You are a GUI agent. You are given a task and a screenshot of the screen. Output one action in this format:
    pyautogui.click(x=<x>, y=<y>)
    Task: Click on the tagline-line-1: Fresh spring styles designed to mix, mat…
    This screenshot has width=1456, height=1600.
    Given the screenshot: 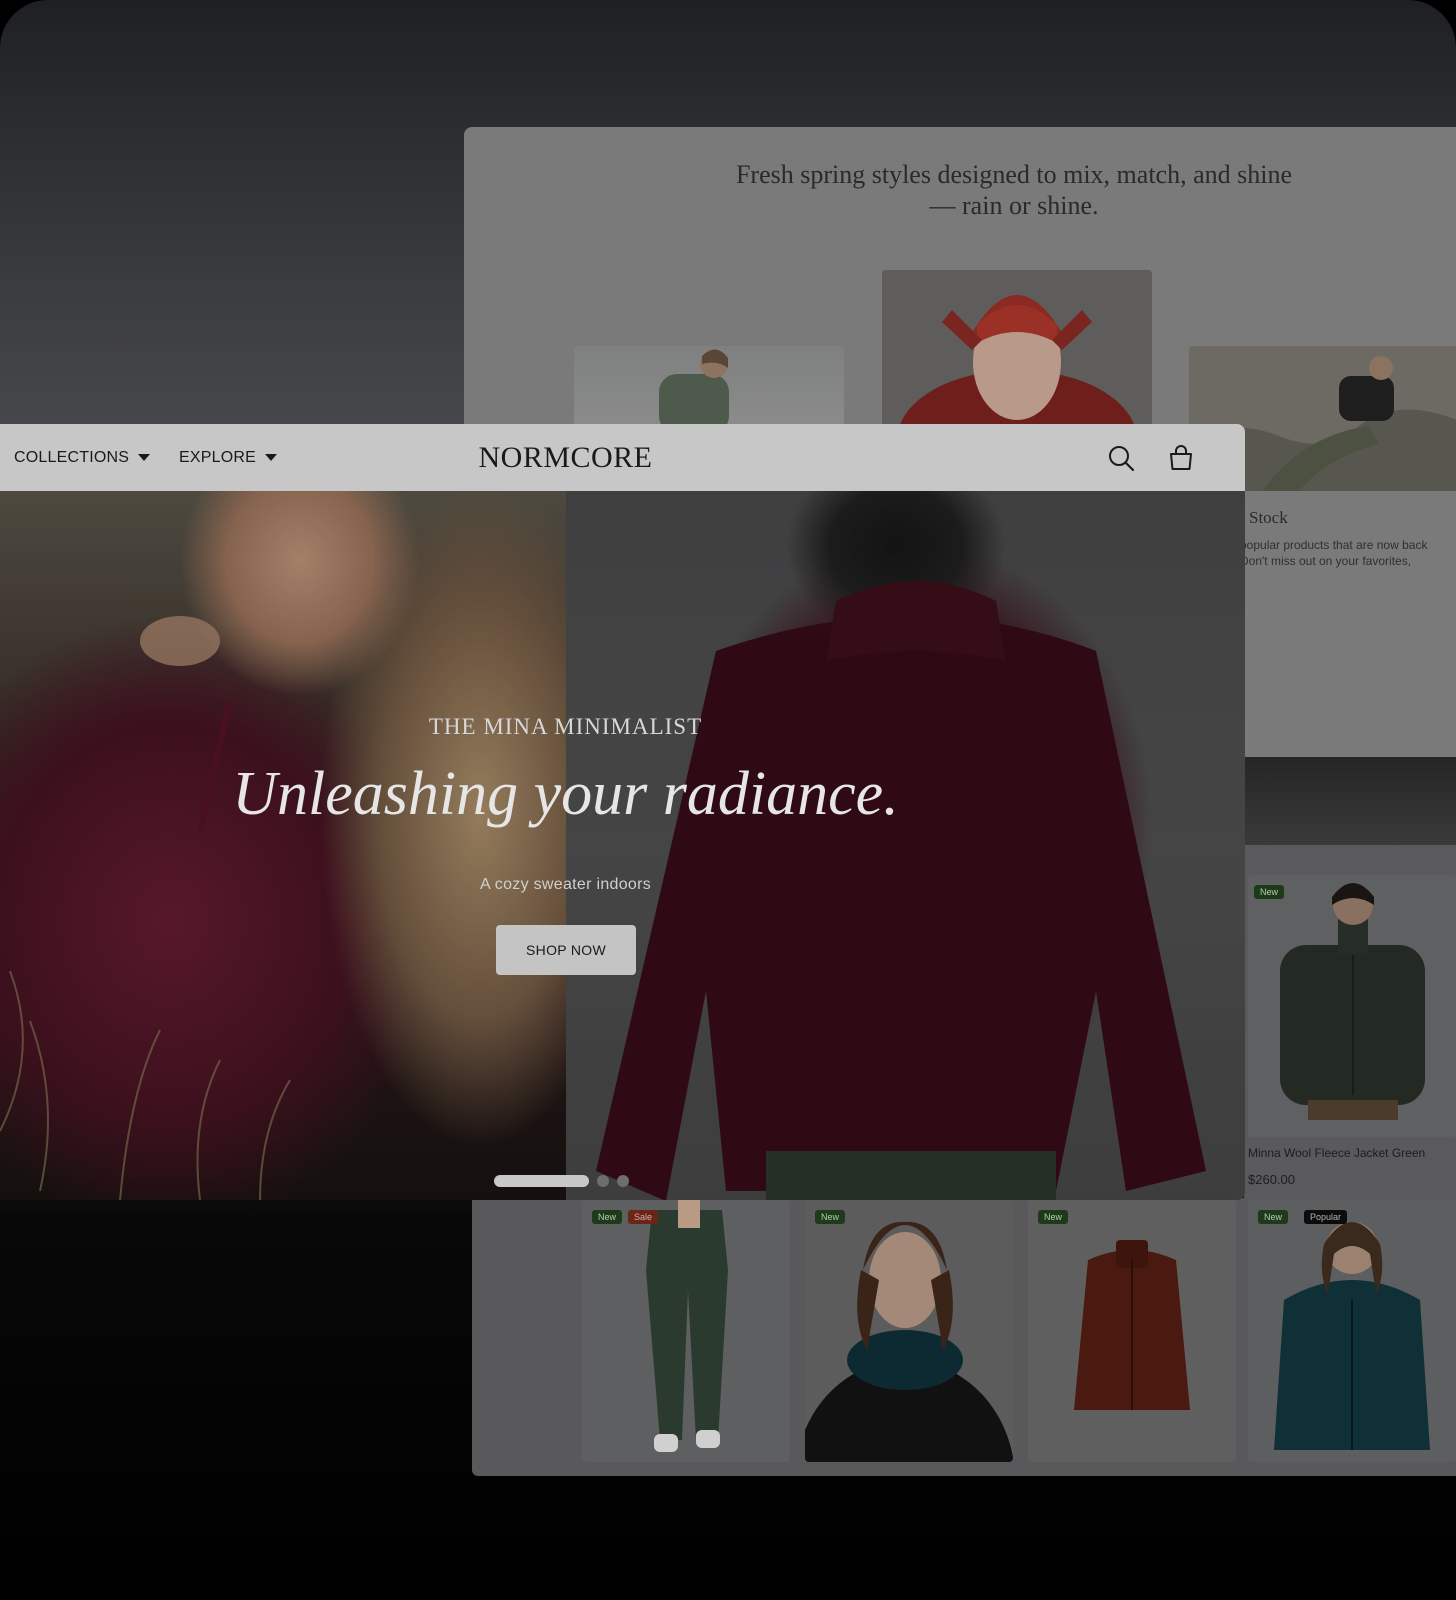 What is the action you would take?
    pyautogui.click(x=1014, y=174)
    